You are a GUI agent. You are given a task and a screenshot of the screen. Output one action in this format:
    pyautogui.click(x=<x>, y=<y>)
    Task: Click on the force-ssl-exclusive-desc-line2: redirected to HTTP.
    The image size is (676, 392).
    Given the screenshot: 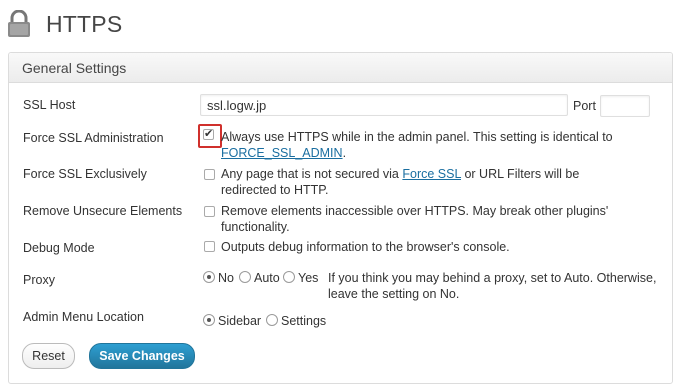 What is the action you would take?
    pyautogui.click(x=275, y=190)
    